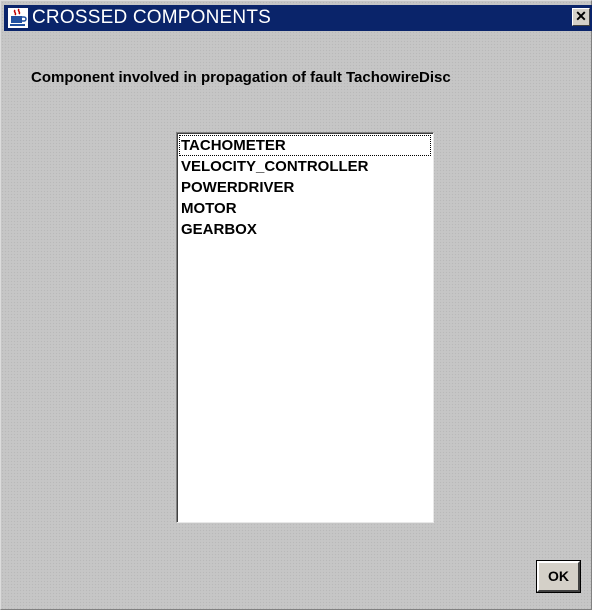  Describe the element at coordinates (558, 576) in the screenshot. I see `ok-button: OK` at that location.